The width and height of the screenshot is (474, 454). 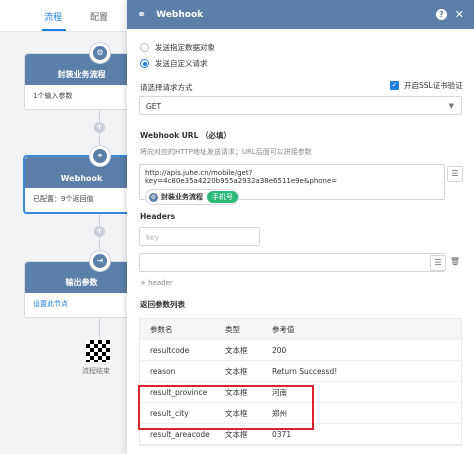 I want to click on flow-tabs: 流程 配置, so click(x=65, y=16).